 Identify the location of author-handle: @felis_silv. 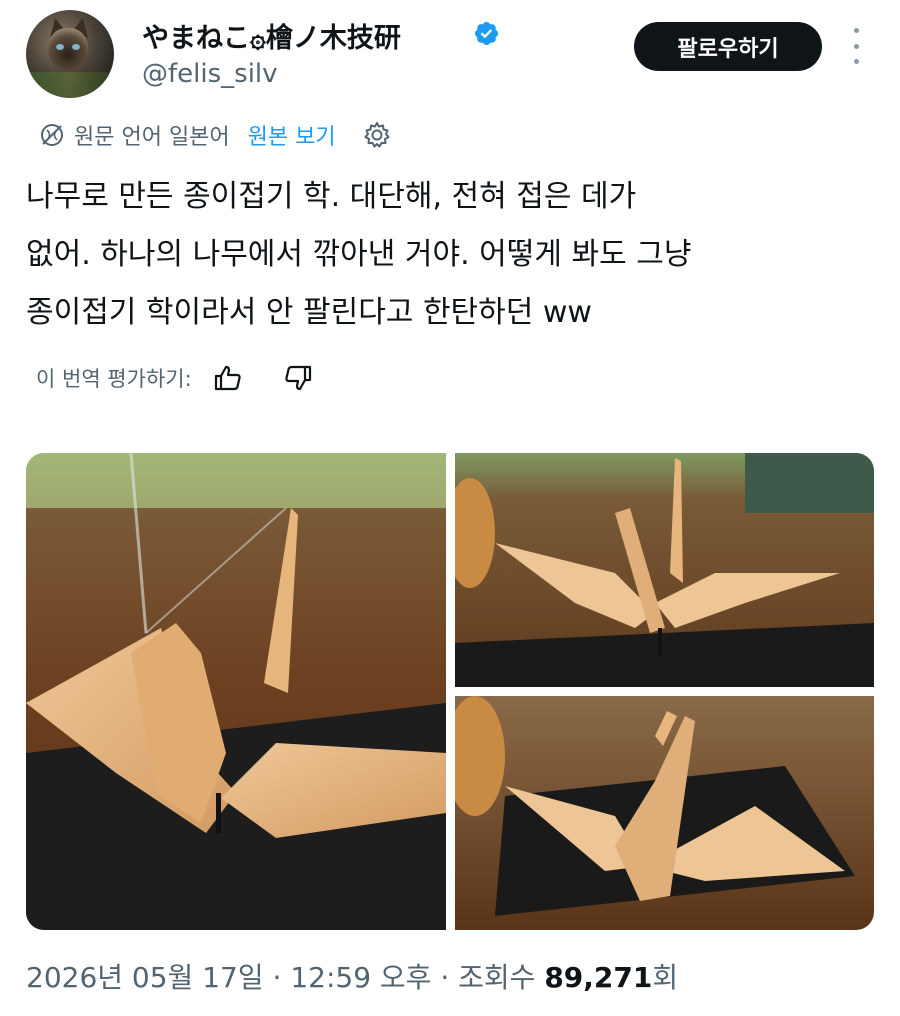
(210, 74).